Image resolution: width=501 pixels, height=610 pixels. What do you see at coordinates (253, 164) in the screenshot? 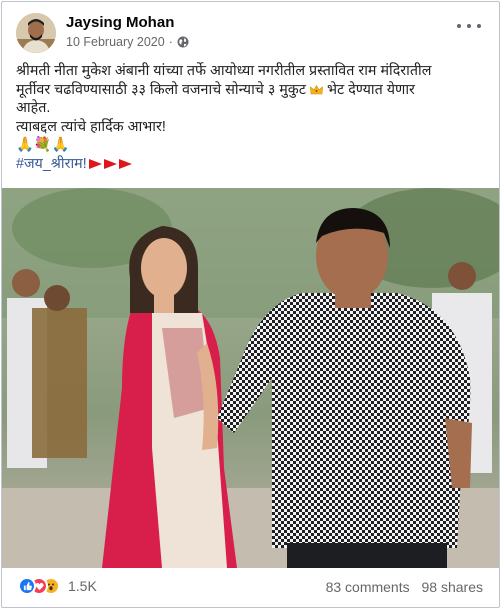
I see `post-hashtag-line: #जय_श्रीराम!` at bounding box center [253, 164].